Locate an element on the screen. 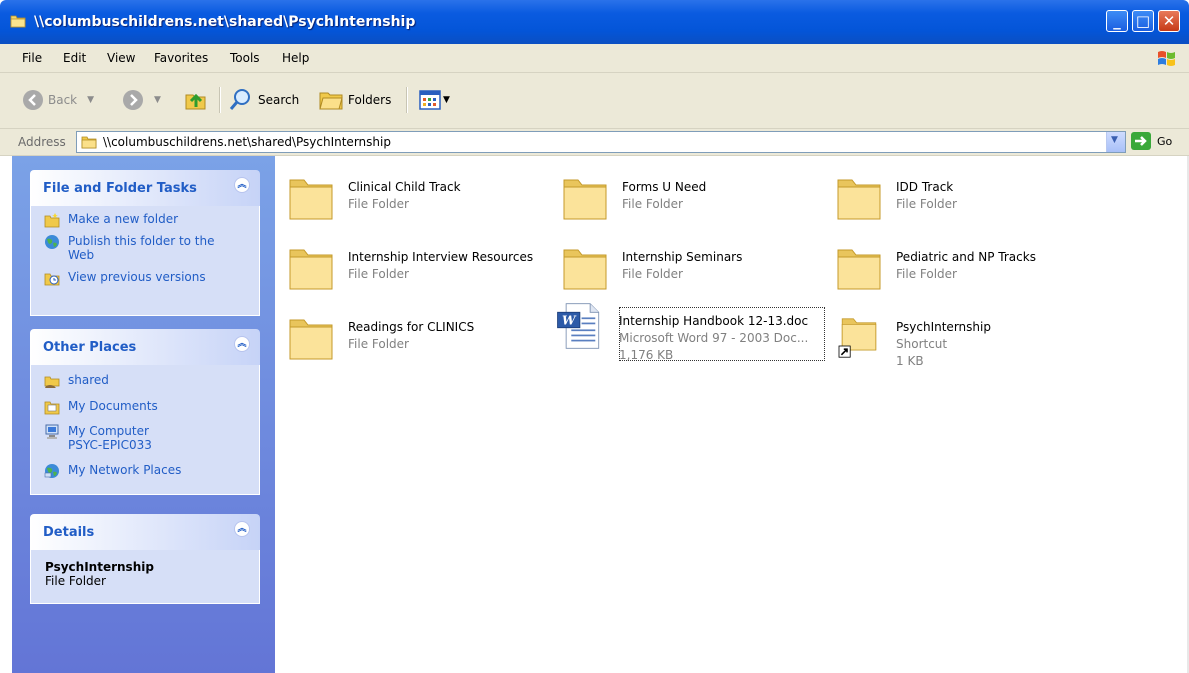  close-icon: ✕ is located at coordinates (1169, 21).